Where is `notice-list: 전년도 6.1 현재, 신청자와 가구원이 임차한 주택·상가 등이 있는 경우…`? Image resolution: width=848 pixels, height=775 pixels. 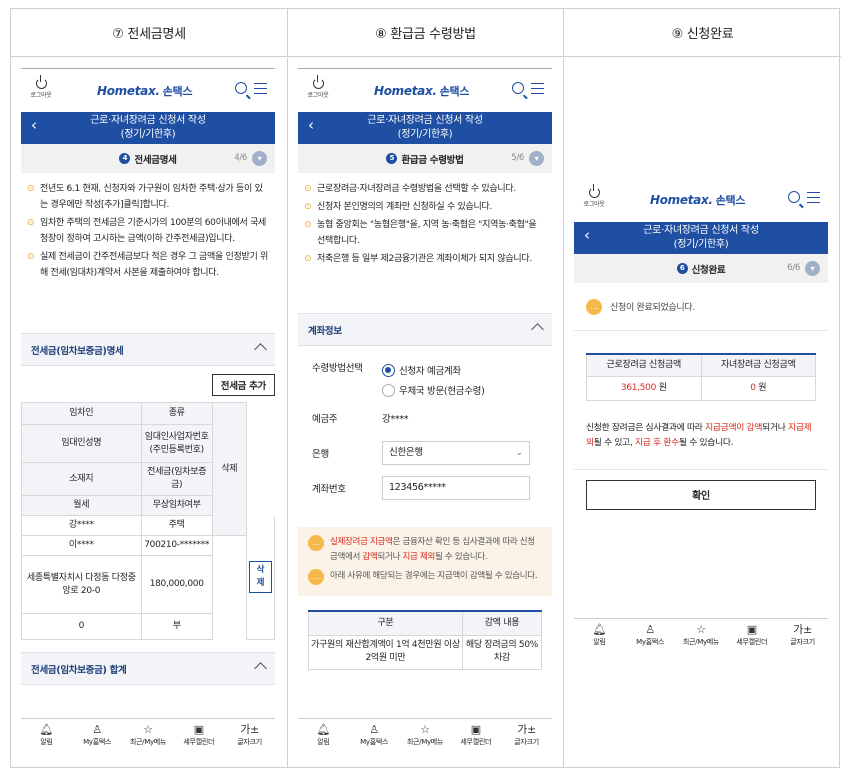 notice-list: 전년도 6.1 현재, 신청자와 가구원이 임차한 주택·상가 등이 있는 경우… is located at coordinates (148, 253).